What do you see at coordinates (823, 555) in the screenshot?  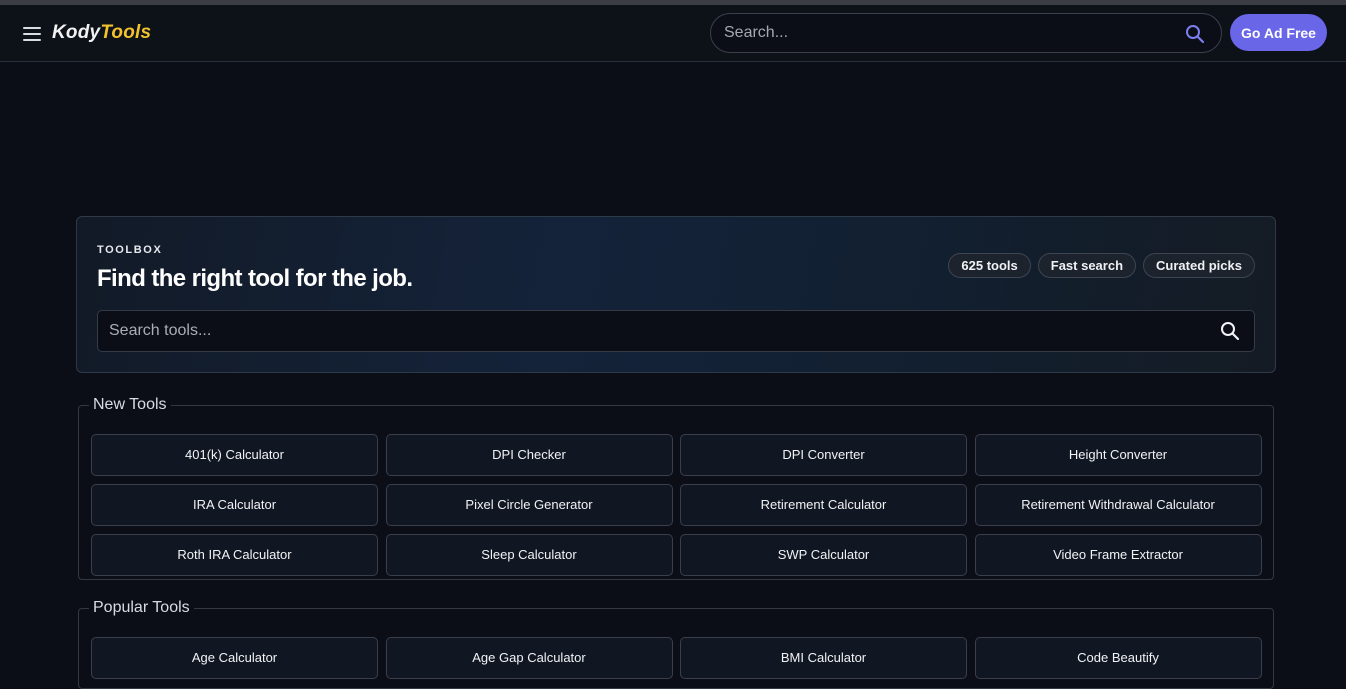 I see `tool-swp-calculator: SWP Calculator` at bounding box center [823, 555].